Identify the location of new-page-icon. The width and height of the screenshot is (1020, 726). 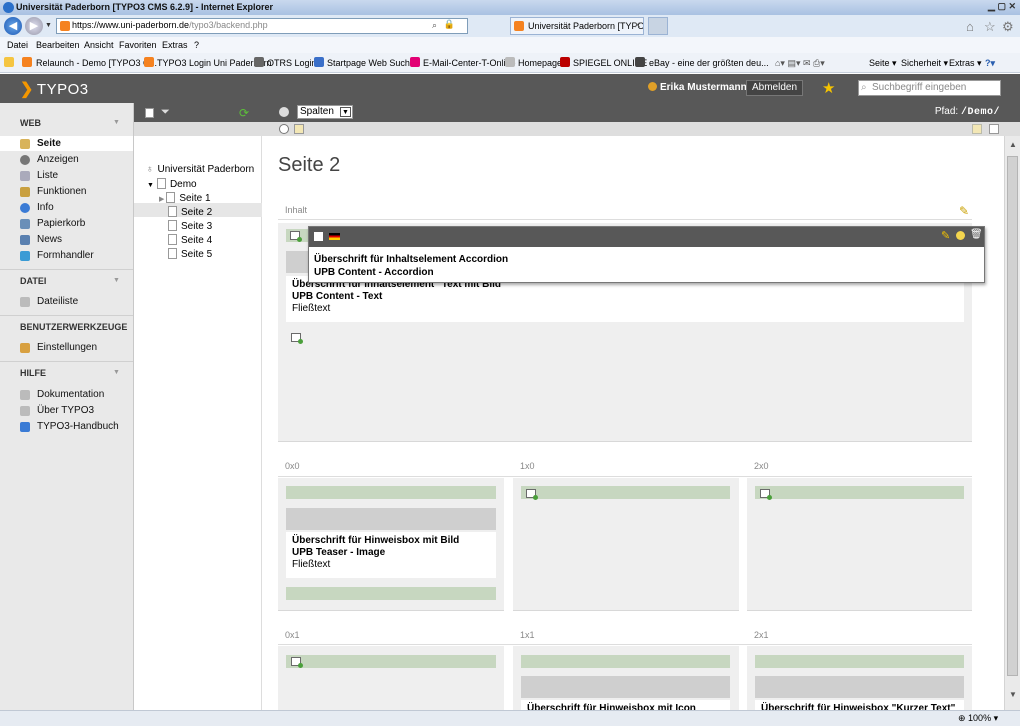
(149, 113).